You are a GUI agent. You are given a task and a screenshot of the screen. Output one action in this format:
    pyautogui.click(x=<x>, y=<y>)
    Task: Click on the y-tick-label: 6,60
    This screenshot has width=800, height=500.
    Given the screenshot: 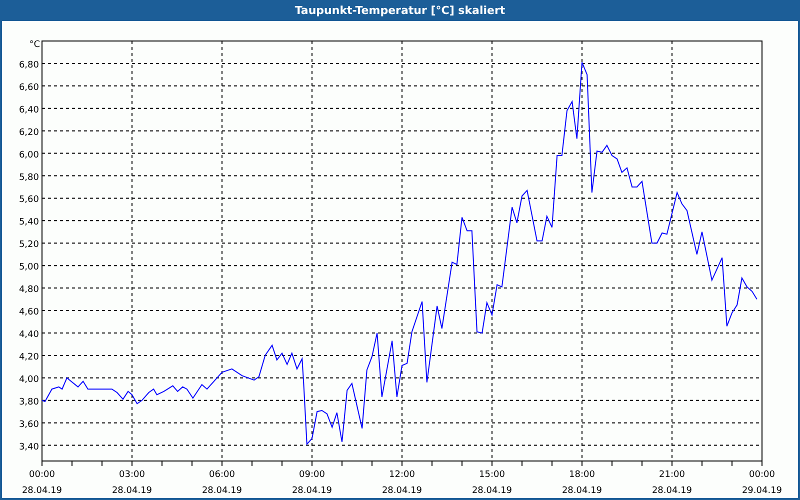 What is the action you would take?
    pyautogui.click(x=28, y=87)
    